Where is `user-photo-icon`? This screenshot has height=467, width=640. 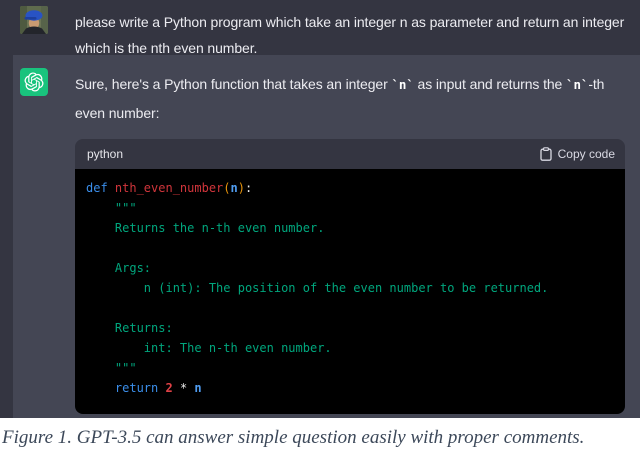
user-photo-icon is located at coordinates (34, 20).